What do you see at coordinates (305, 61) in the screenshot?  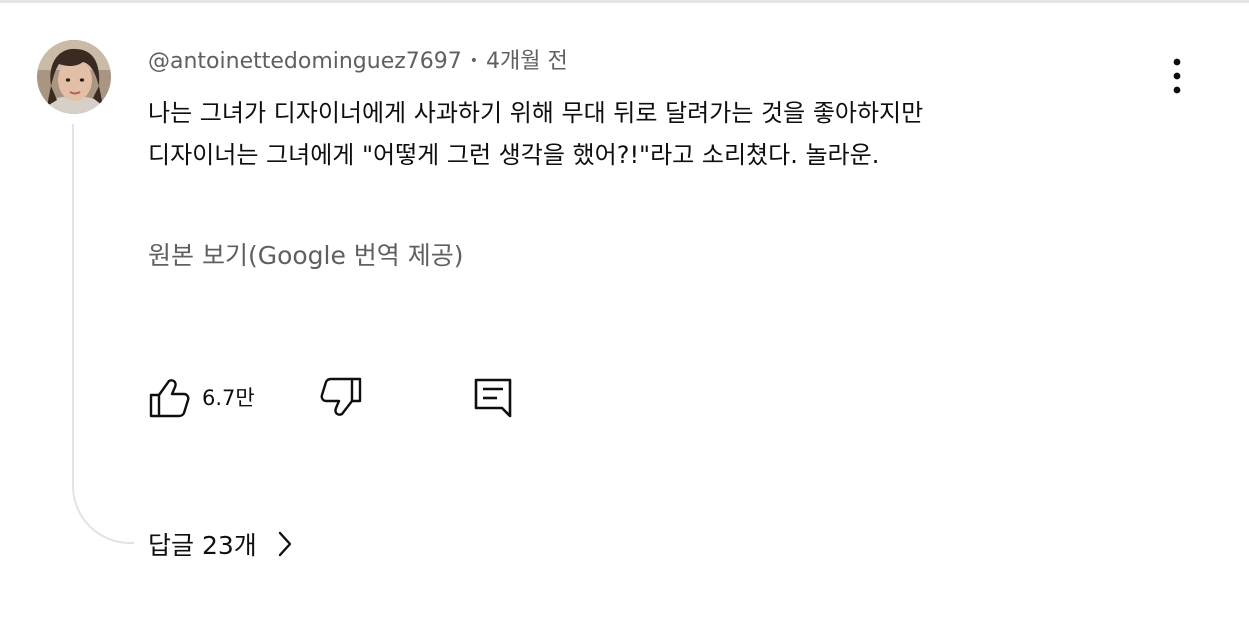 I see `comment-author: @antoinettedominguez7697` at bounding box center [305, 61].